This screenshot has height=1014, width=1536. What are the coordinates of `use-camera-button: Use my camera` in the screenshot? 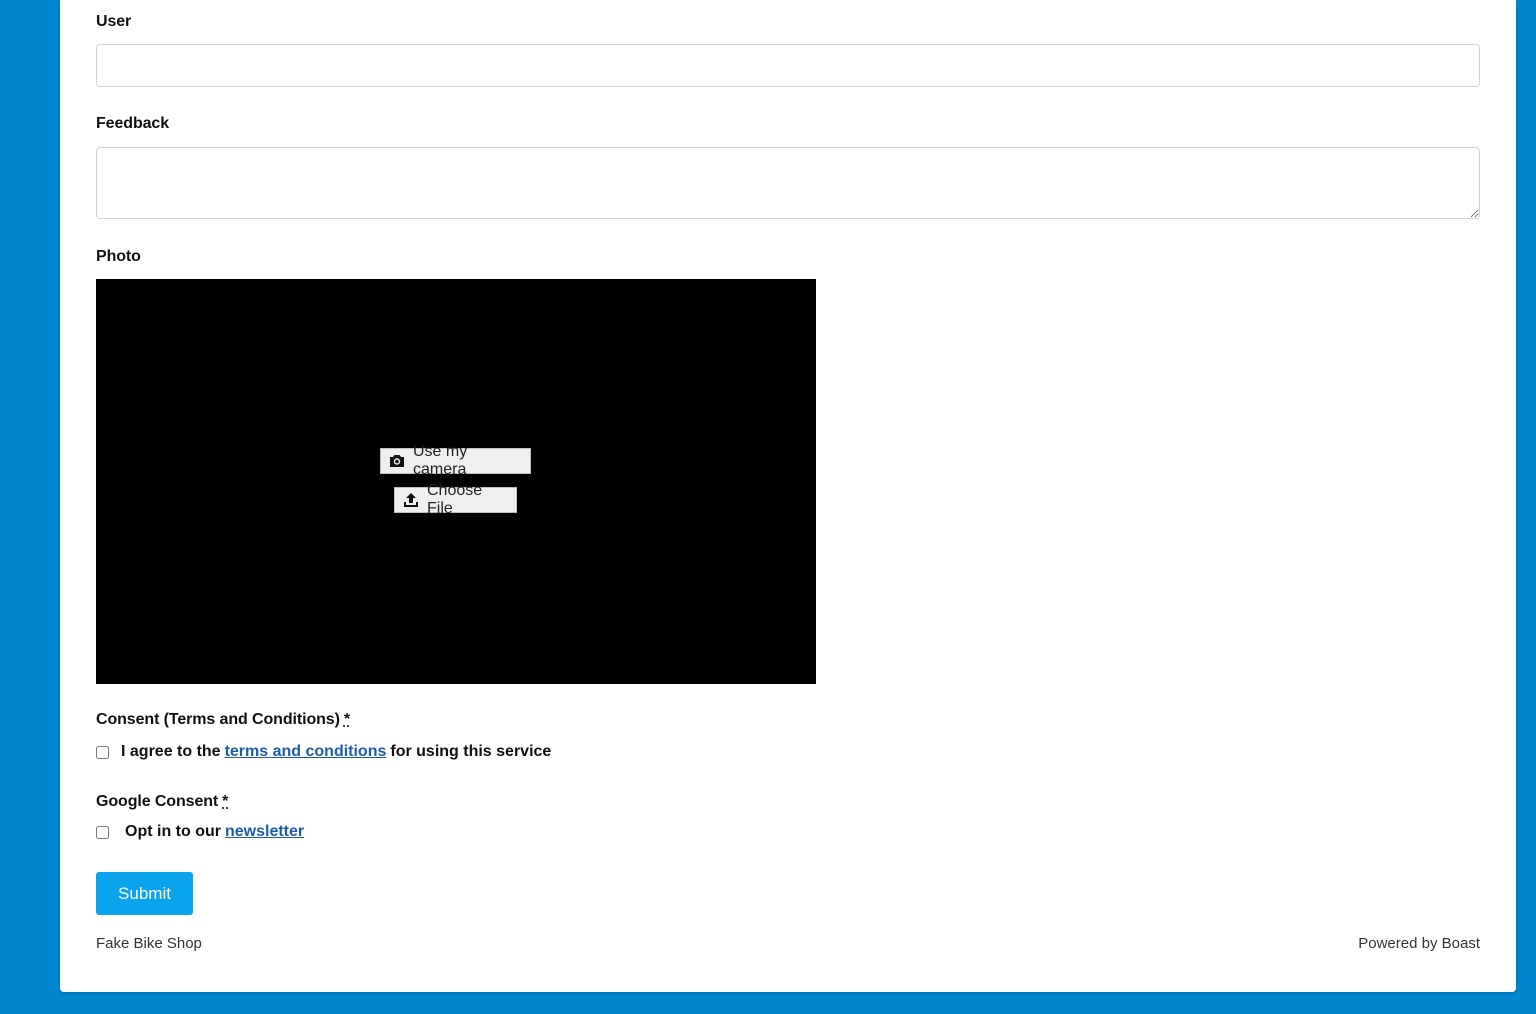 It's located at (455, 460).